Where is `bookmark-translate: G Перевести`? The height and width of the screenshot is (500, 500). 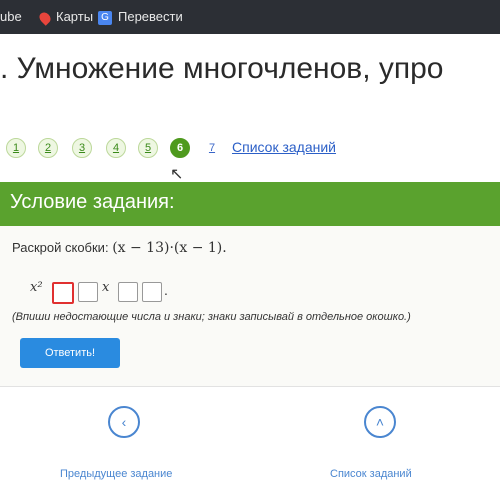
bookmark-translate: G Перевести is located at coordinates (140, 17).